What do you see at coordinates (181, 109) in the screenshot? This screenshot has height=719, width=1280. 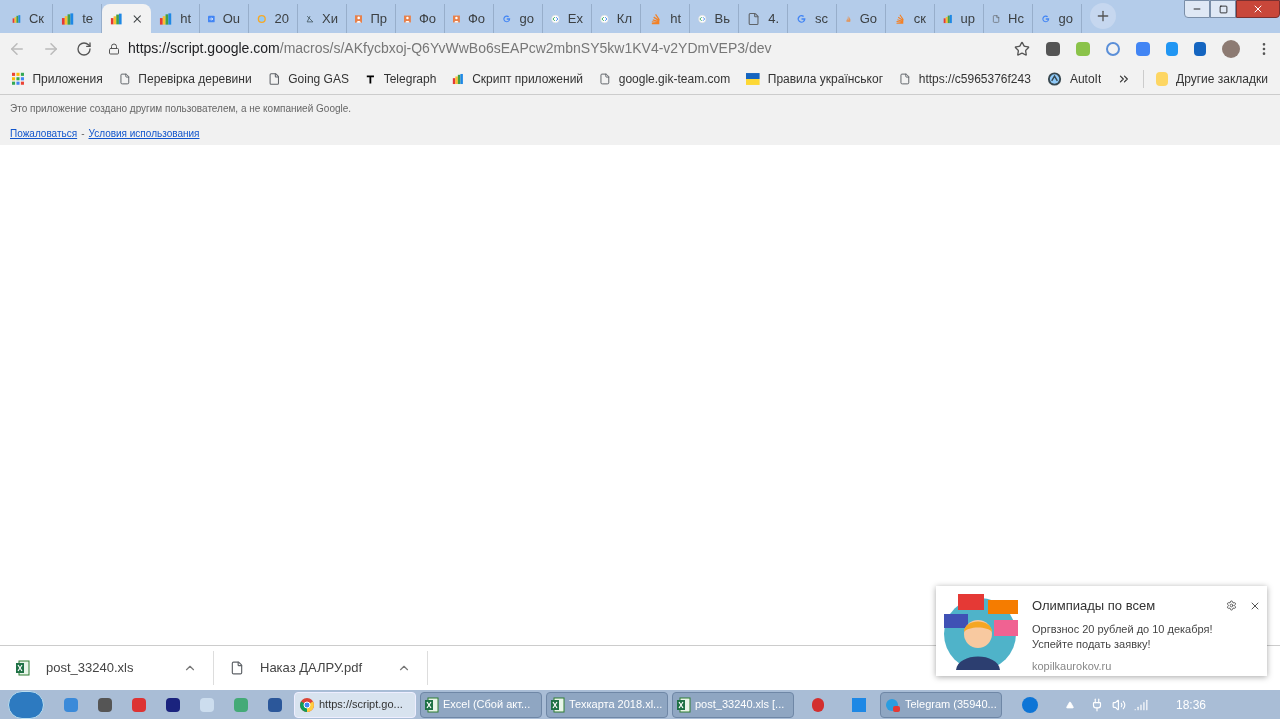 I see `notice-text: Это приложение создано другим пользователем, а не компанией Google.` at bounding box center [181, 109].